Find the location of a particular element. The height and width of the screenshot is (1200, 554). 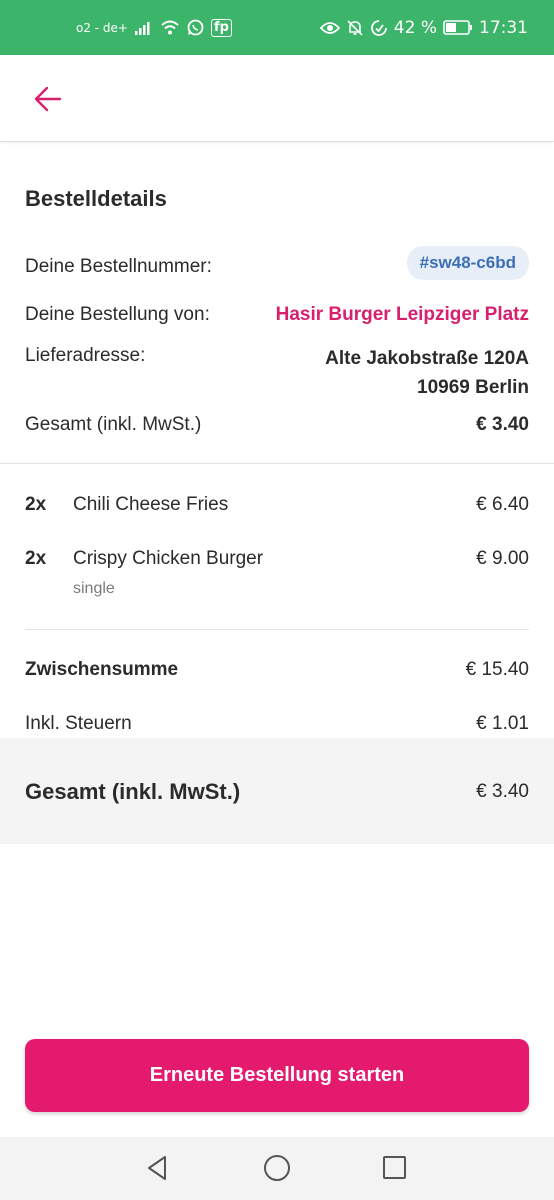

grand-total-band: Gesamt (inkl. MwSt.) € 3.40 is located at coordinates (277, 791).